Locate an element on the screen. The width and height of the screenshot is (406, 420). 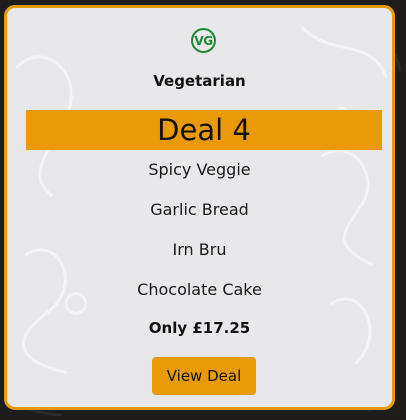
deal-item-4: Chocolate Cake is located at coordinates (199, 289).